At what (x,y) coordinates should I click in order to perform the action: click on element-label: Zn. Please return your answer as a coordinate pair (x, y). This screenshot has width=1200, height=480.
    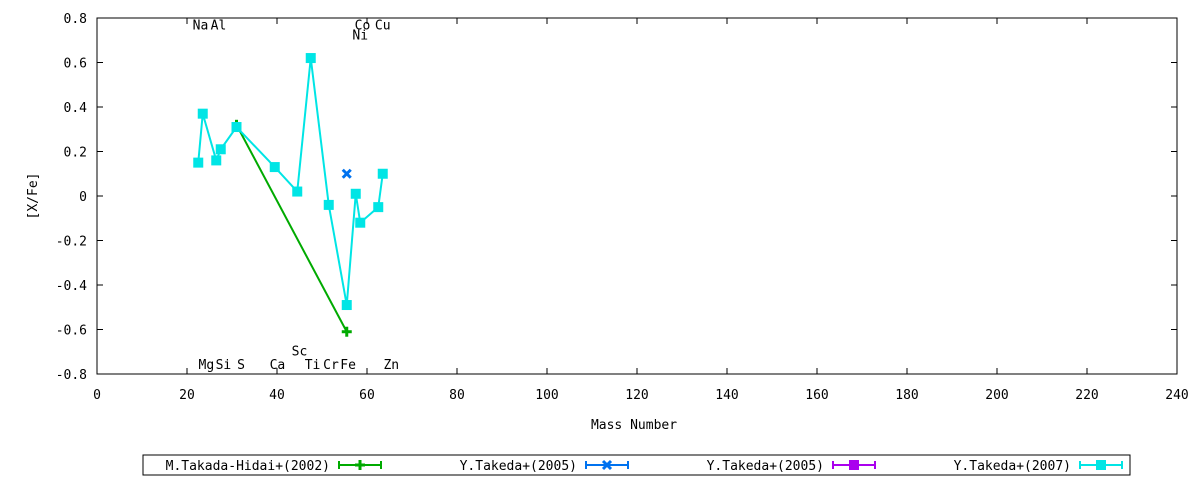
    Looking at the image, I should click on (391, 365).